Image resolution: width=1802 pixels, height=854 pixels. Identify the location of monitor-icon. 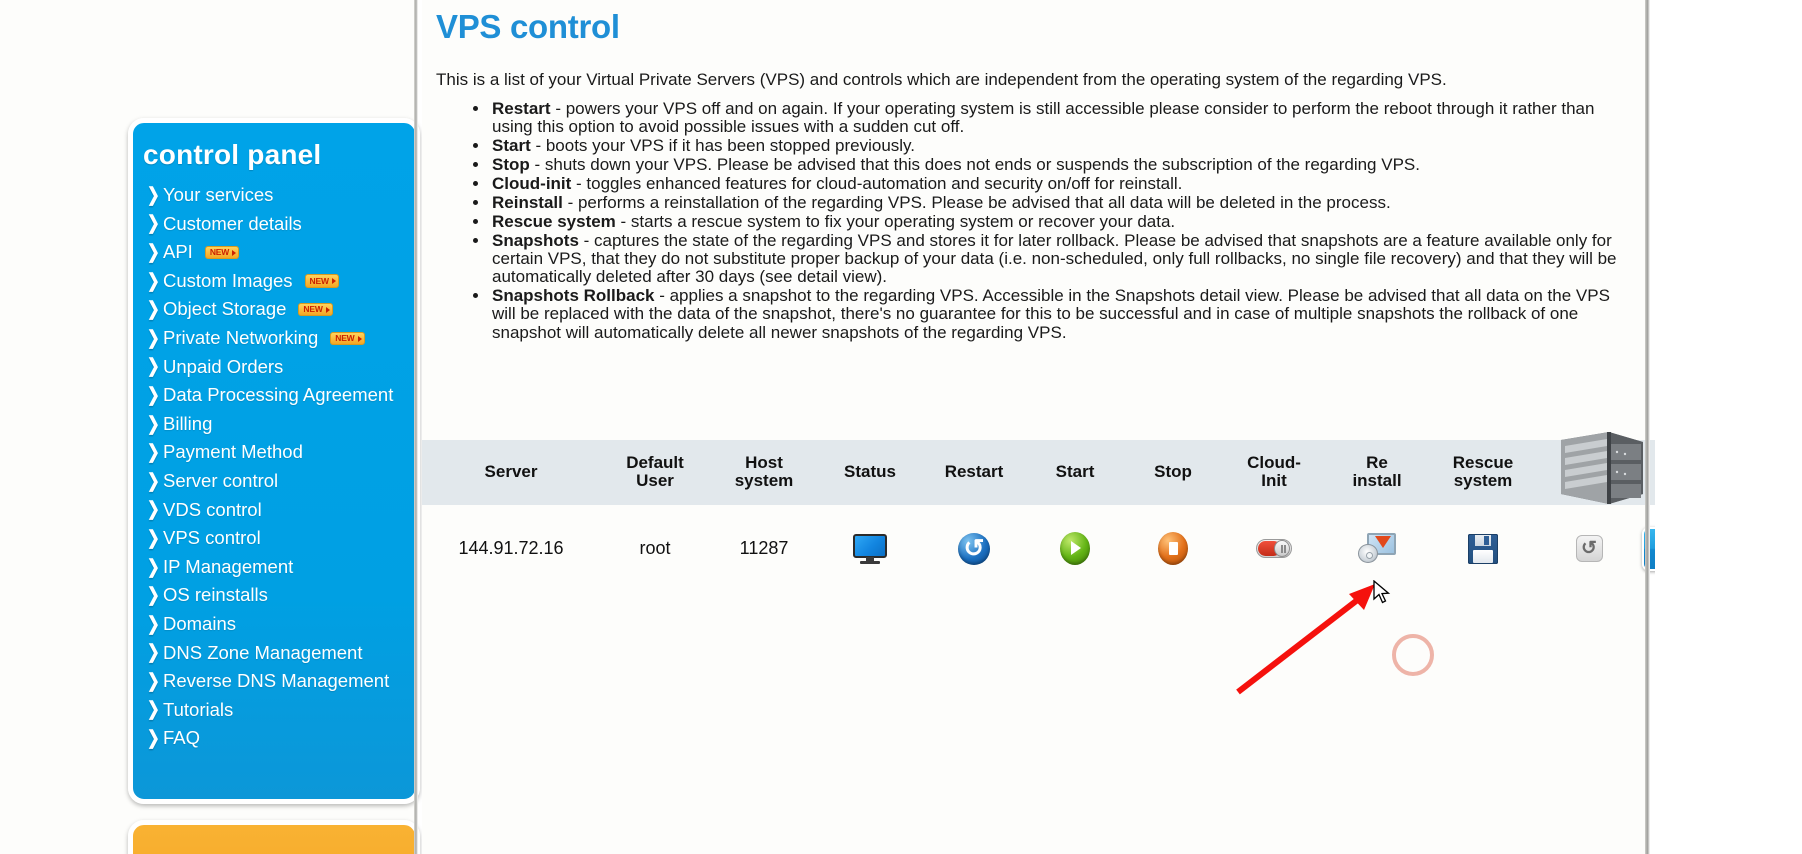
(870, 548).